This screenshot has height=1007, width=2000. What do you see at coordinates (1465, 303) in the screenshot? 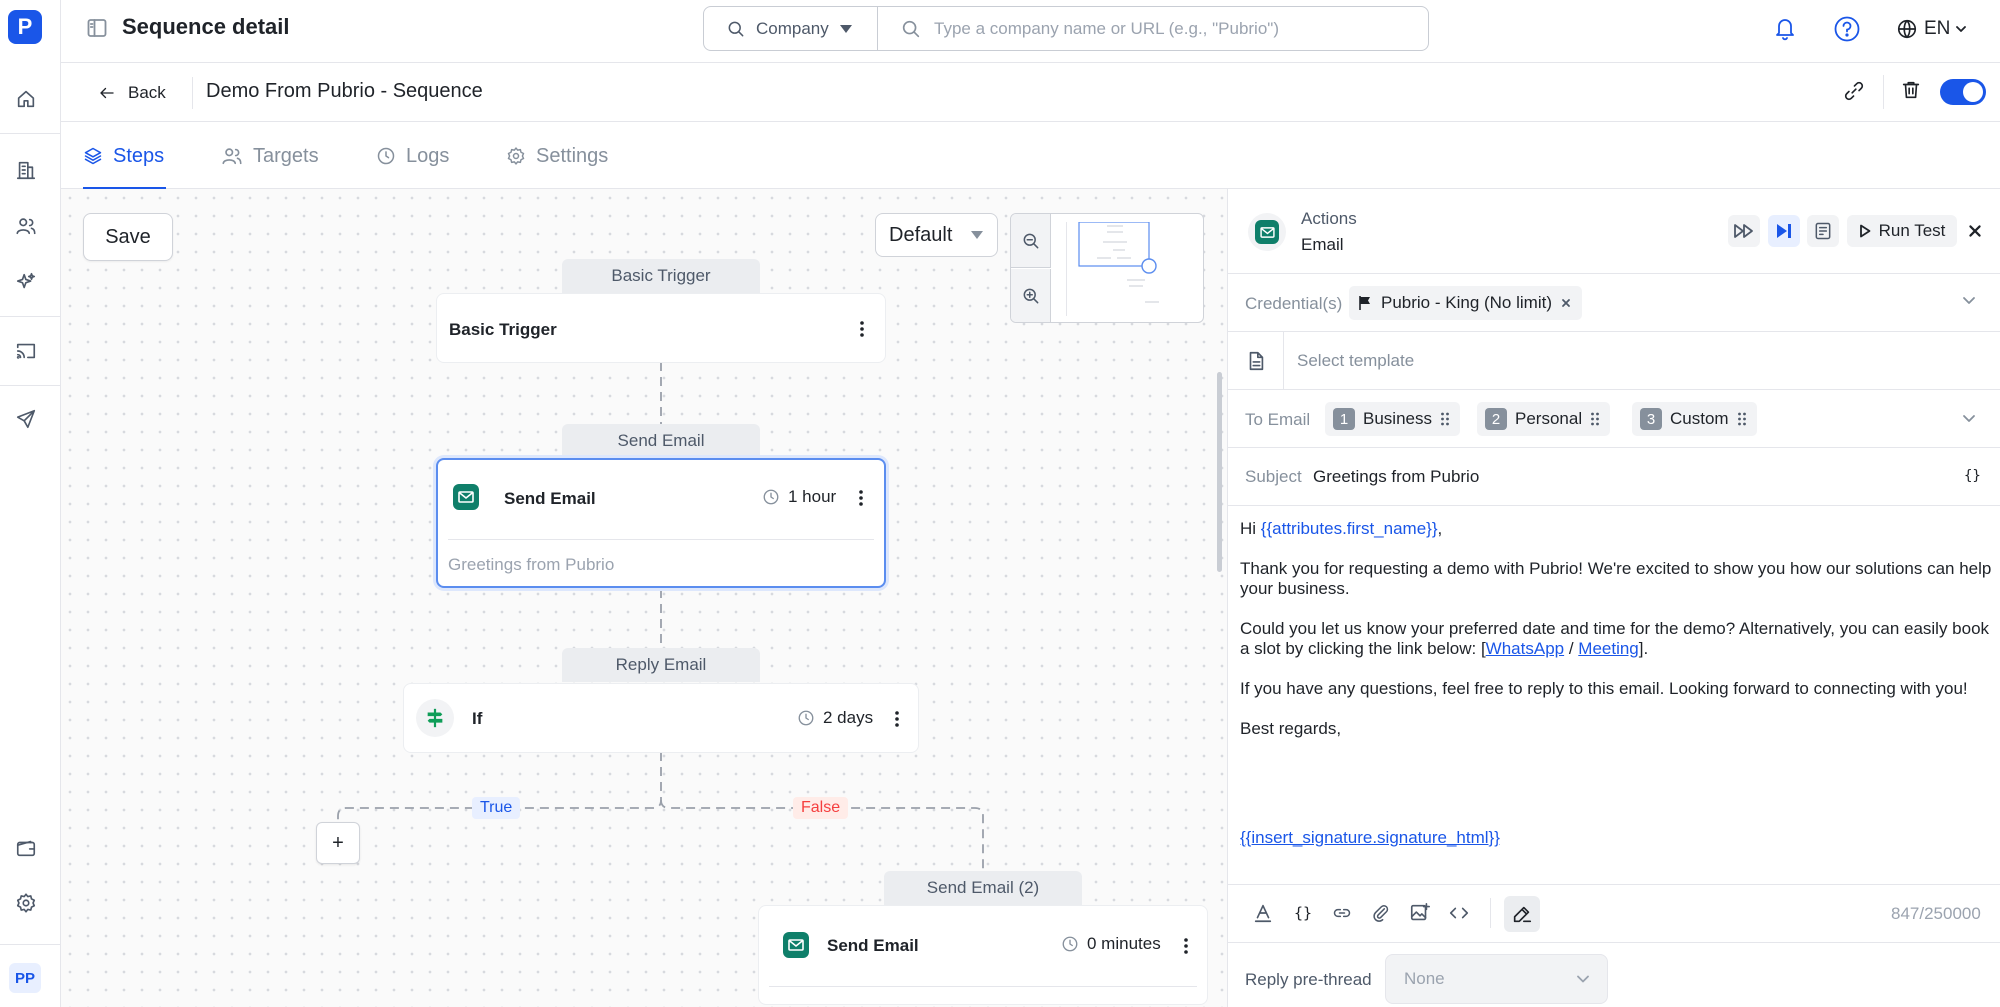
I see `credential-chip: Pubrio - King (No limit)` at bounding box center [1465, 303].